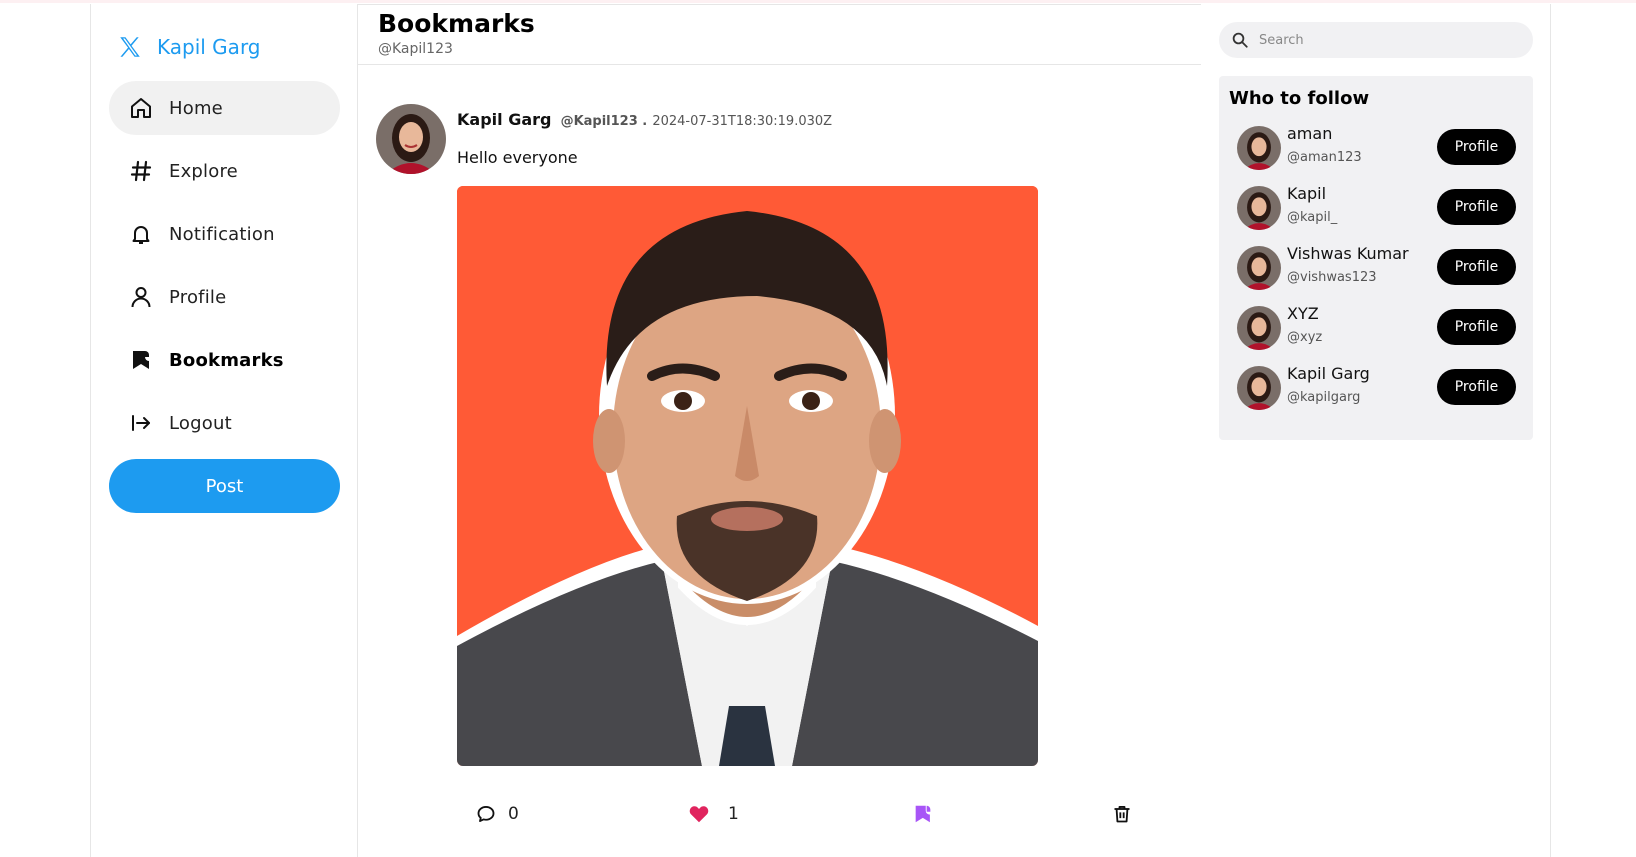  I want to click on nav-item-notification: Notification, so click(224, 234).